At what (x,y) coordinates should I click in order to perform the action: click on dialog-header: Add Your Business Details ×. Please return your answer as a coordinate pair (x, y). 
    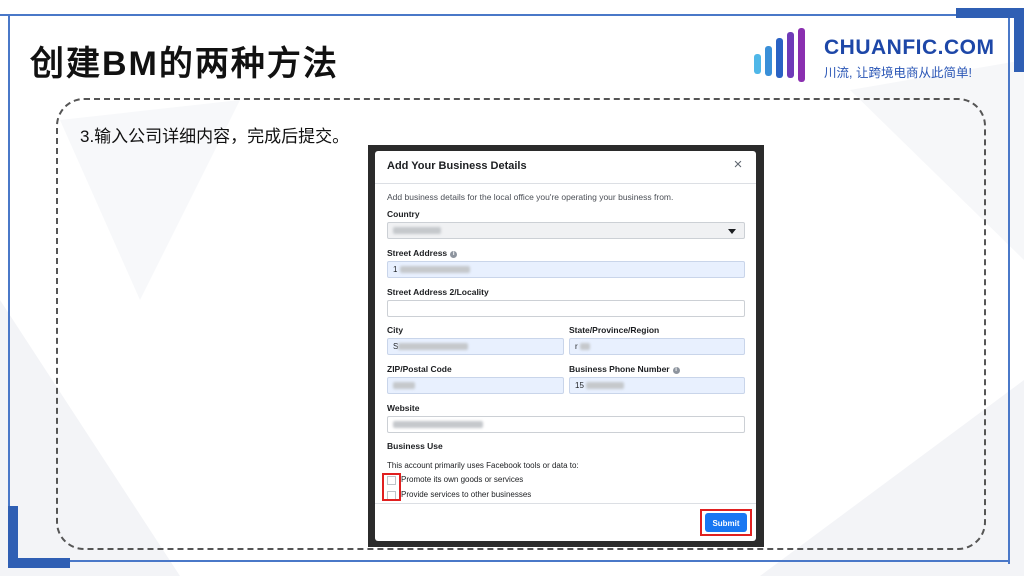
    Looking at the image, I should click on (565, 167).